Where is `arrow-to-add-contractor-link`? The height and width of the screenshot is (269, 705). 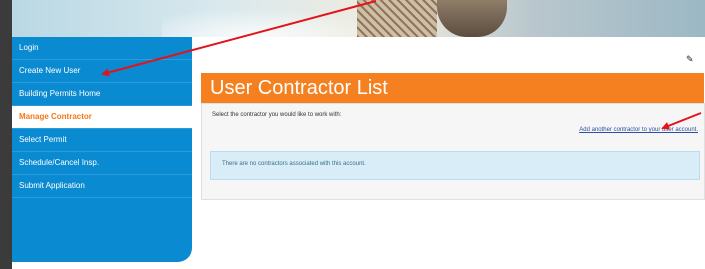
arrow-to-add-contractor-link is located at coordinates (681, 121).